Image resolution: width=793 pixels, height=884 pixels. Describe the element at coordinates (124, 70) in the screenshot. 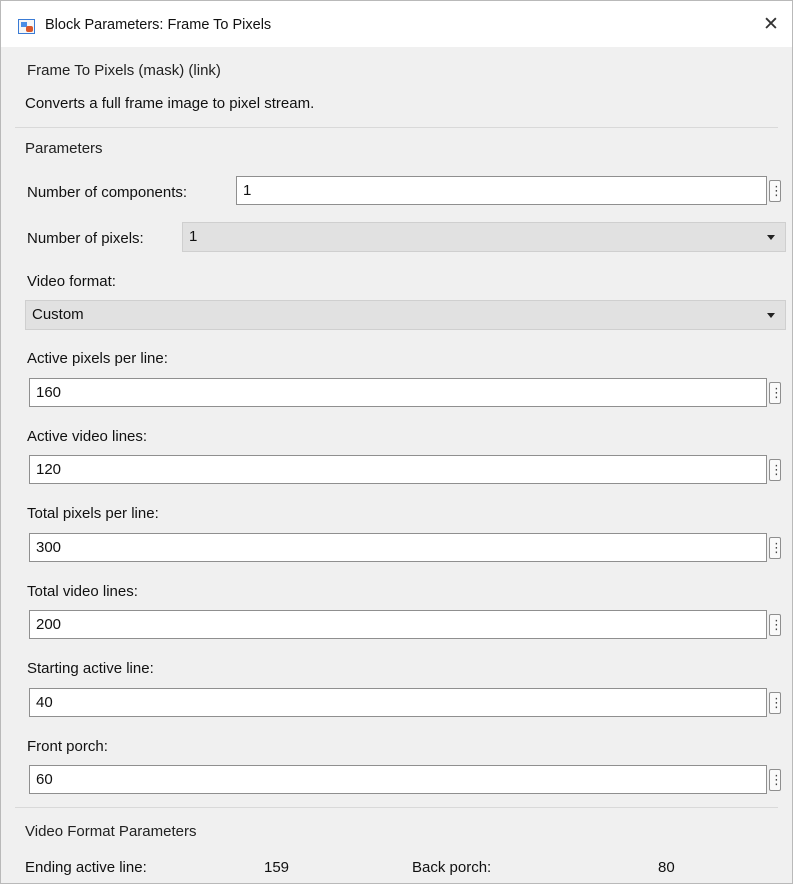

I see `mask-name: Frame To Pixels (mask) (link)` at that location.